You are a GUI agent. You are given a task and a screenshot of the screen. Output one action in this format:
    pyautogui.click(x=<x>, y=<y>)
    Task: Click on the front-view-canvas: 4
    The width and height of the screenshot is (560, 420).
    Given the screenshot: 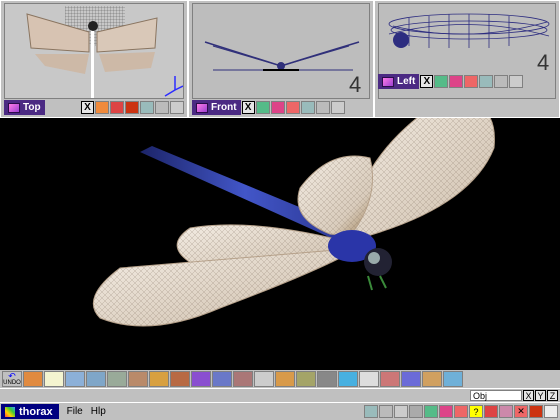 What is the action you would take?
    pyautogui.click(x=281, y=51)
    